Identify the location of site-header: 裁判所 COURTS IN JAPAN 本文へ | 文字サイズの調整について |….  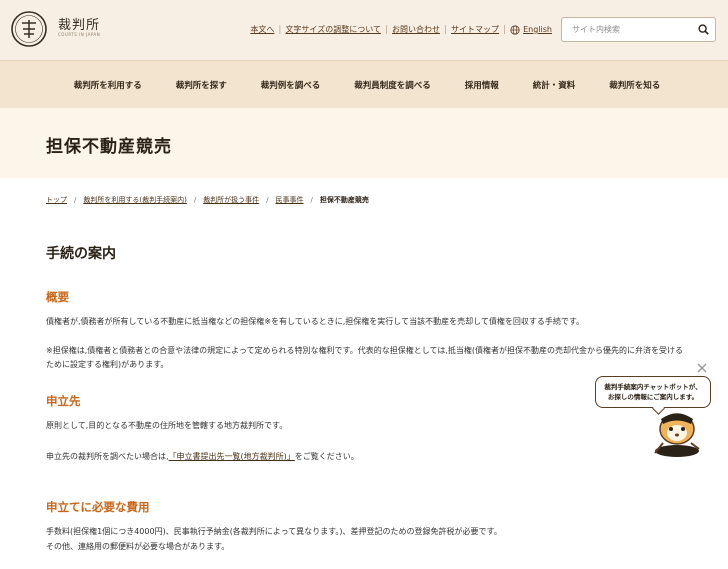
(364, 30).